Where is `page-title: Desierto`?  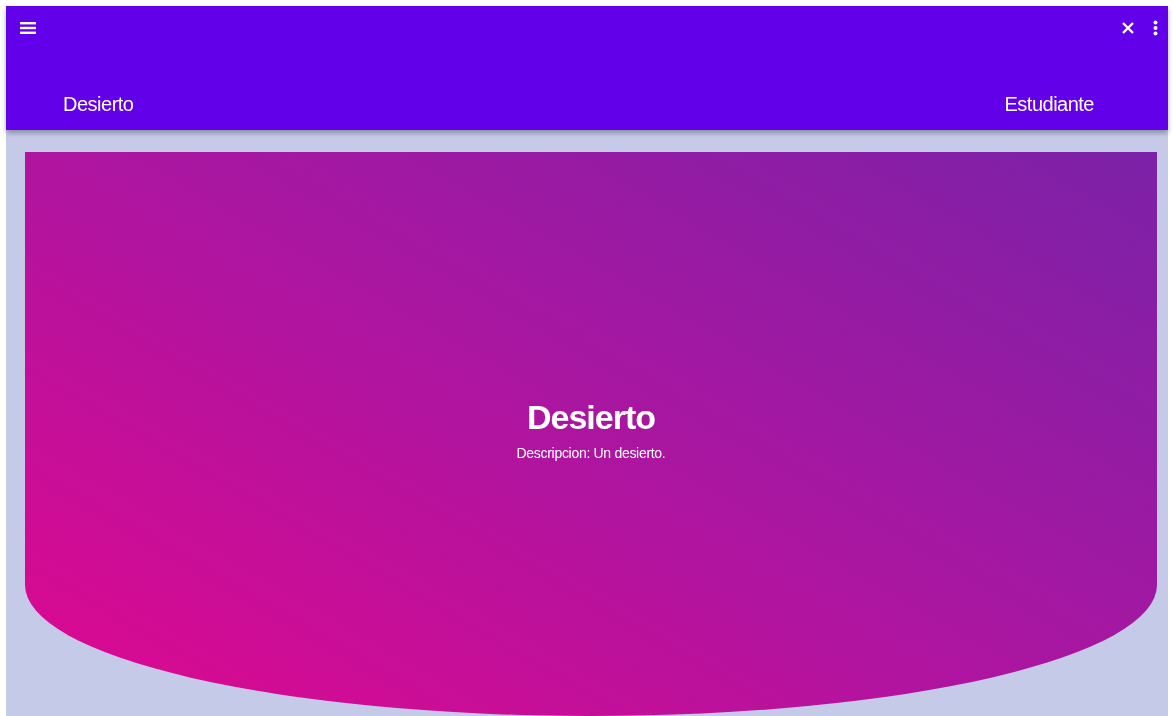 page-title: Desierto is located at coordinates (98, 104).